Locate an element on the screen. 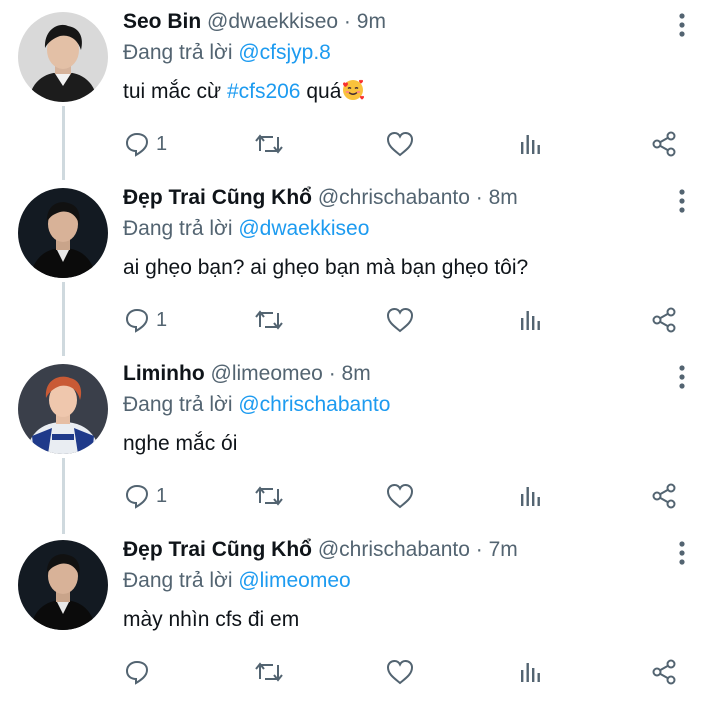  smiling-face-with-hearts-emoji is located at coordinates (354, 89).